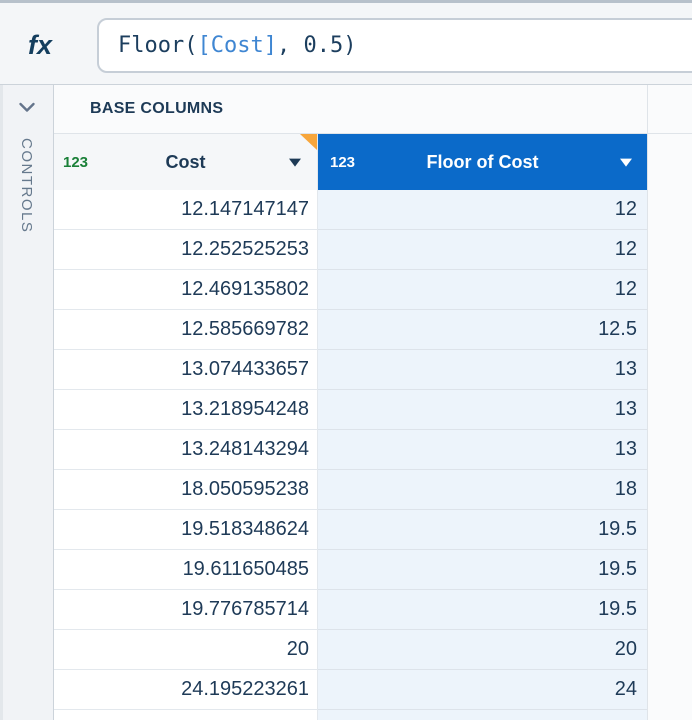 This screenshot has height=720, width=692. I want to click on formula-input: Floor([Cost], 0.5), so click(394, 45).